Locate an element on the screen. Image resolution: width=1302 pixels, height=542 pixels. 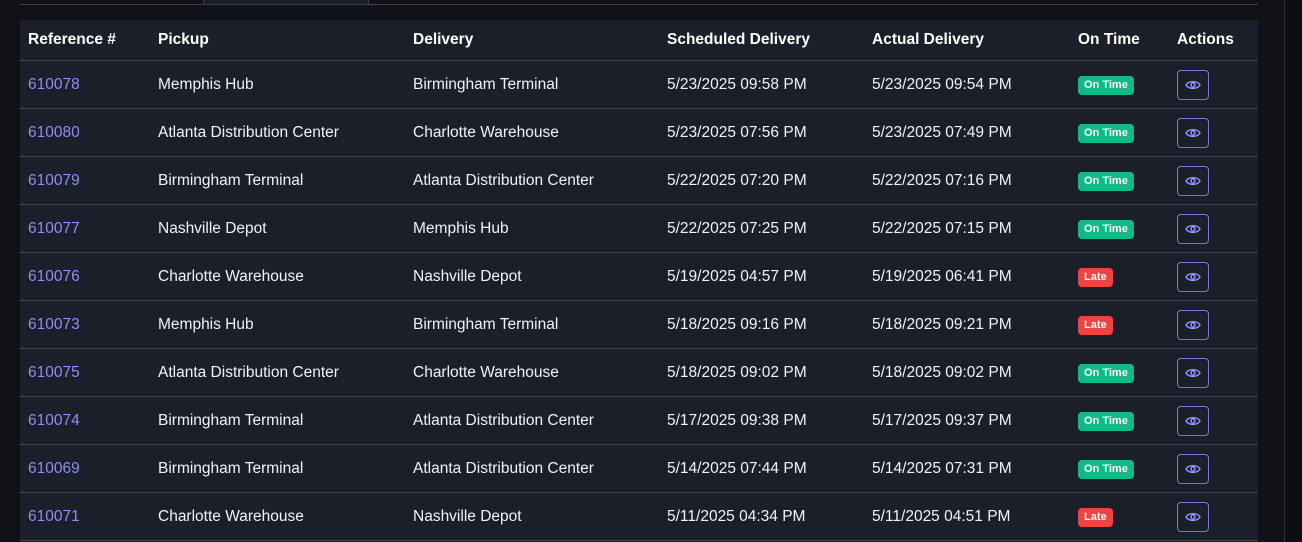
active-tab is located at coordinates (286, 2).